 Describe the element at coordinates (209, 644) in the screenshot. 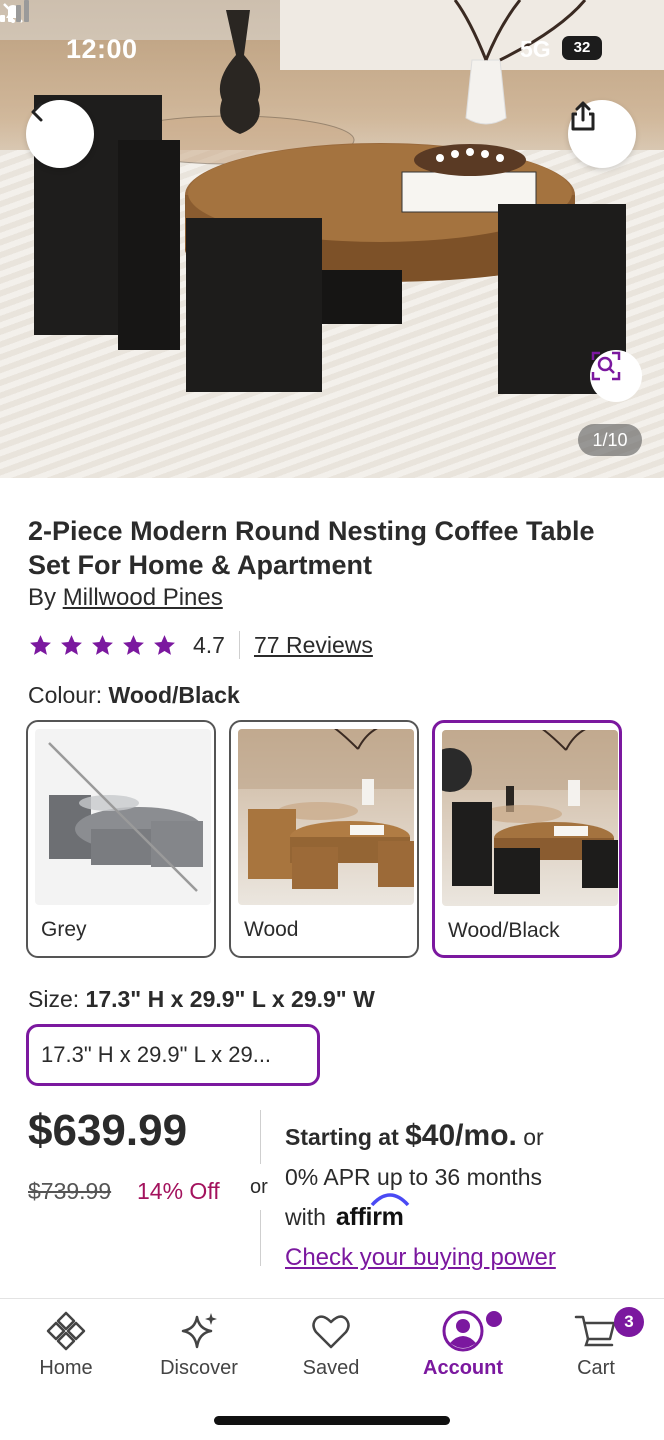

I see `rating-value: 4.7` at that location.